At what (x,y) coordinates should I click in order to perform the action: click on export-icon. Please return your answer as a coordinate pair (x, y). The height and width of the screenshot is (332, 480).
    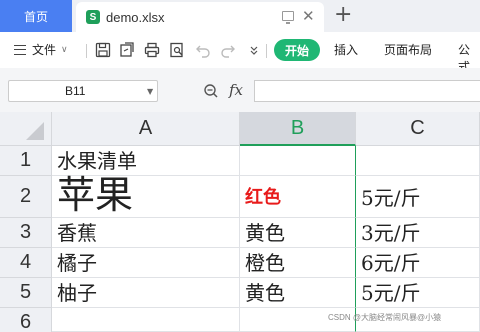
    Looking at the image, I should click on (127, 50).